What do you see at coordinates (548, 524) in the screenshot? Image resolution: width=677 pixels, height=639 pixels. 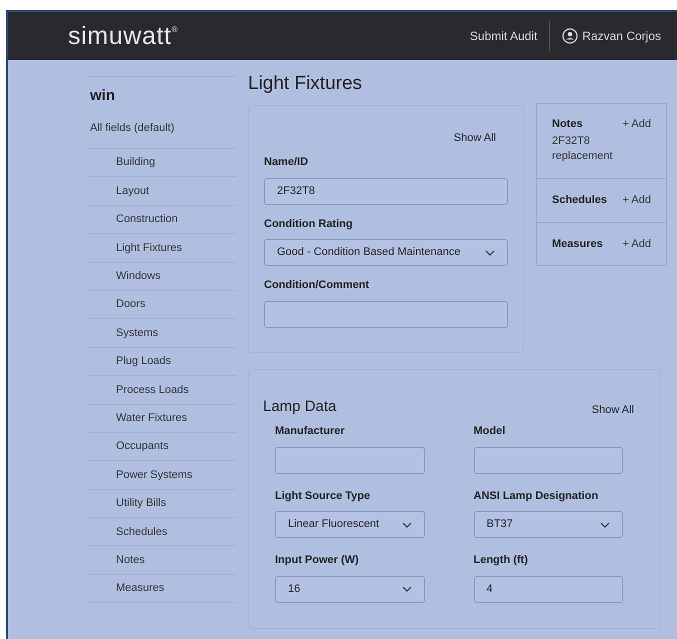 I see `dropdown: BT37` at bounding box center [548, 524].